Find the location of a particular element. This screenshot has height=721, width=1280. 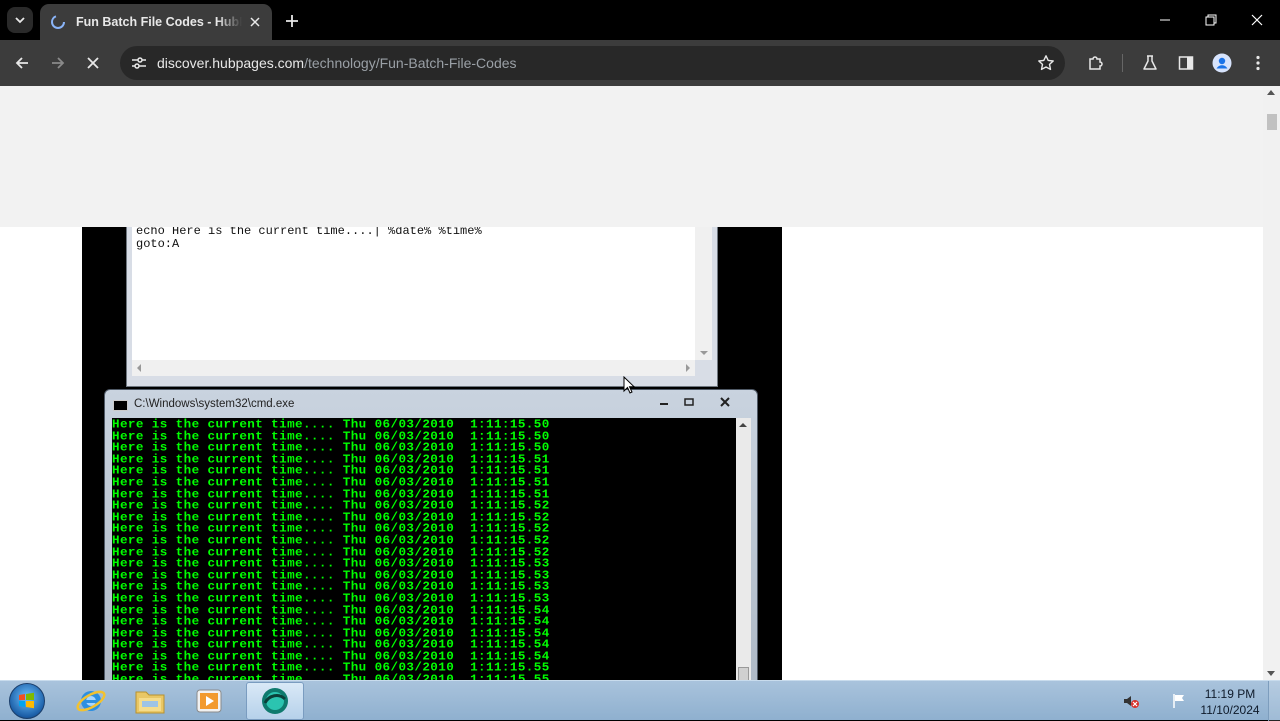

media-player-icon is located at coordinates (209, 701).